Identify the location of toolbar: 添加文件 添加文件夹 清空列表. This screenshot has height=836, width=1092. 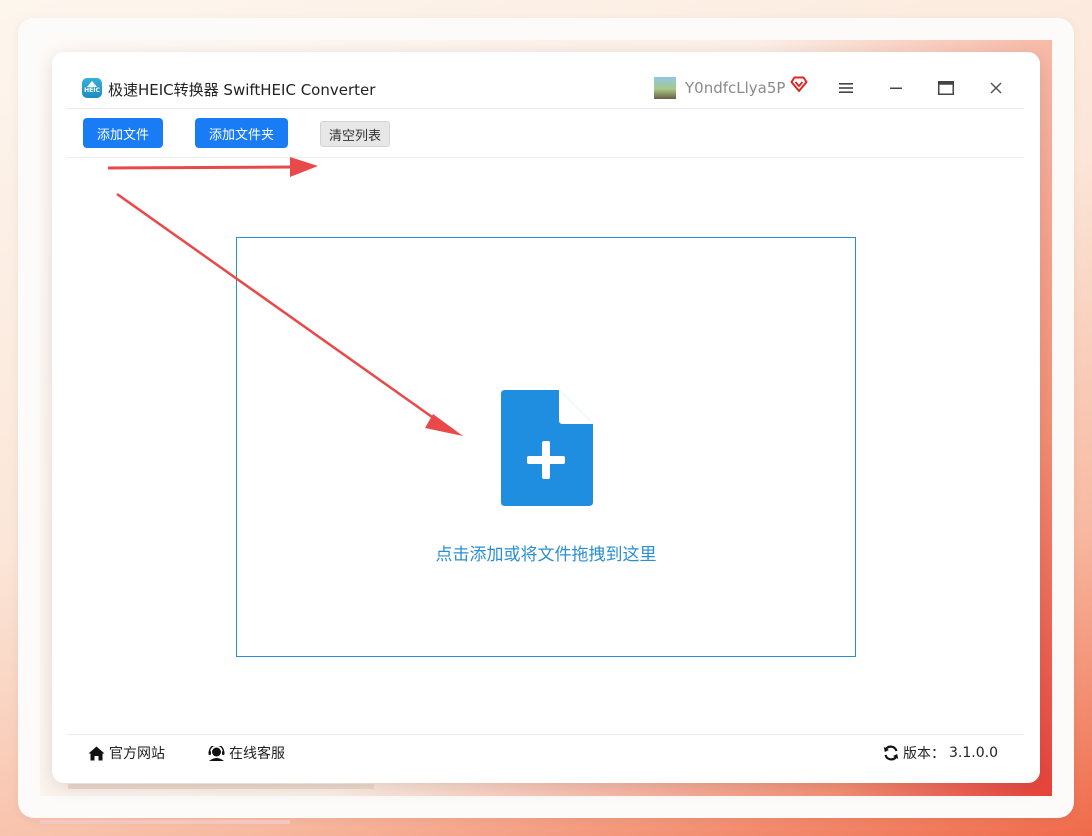
(545, 133).